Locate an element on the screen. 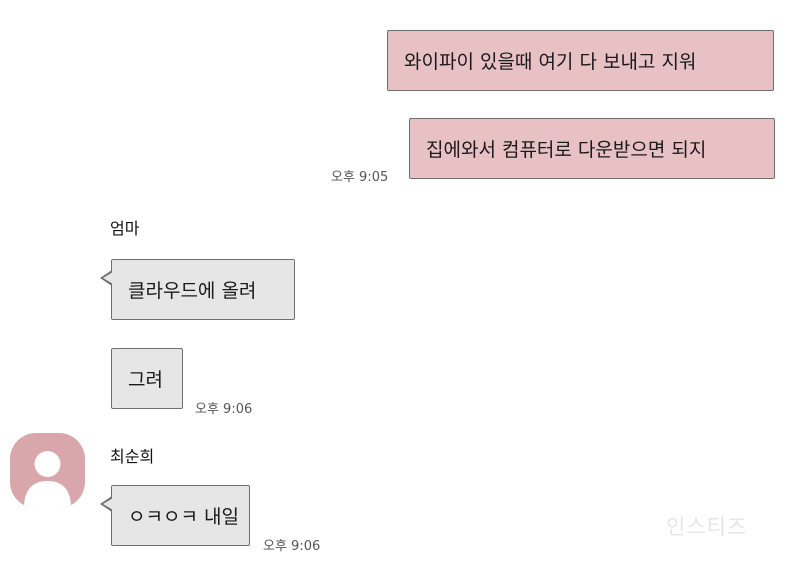 This screenshot has height=565, width=800. message-text: ㅇㅋㅇㅋ 내일 is located at coordinates (183, 517).